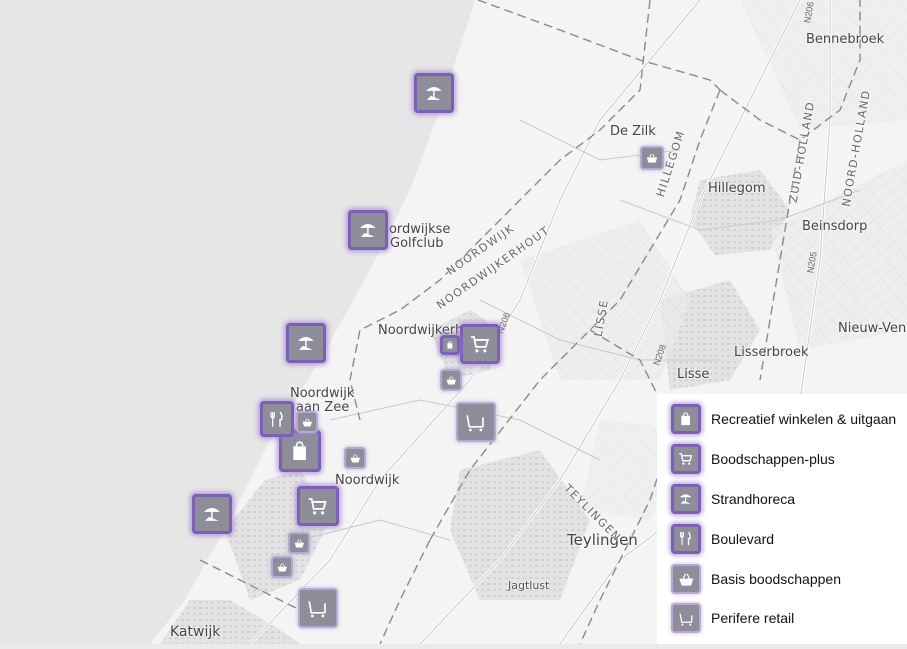  Describe the element at coordinates (693, 374) in the screenshot. I see `place-label-lisse: Lisse` at that location.